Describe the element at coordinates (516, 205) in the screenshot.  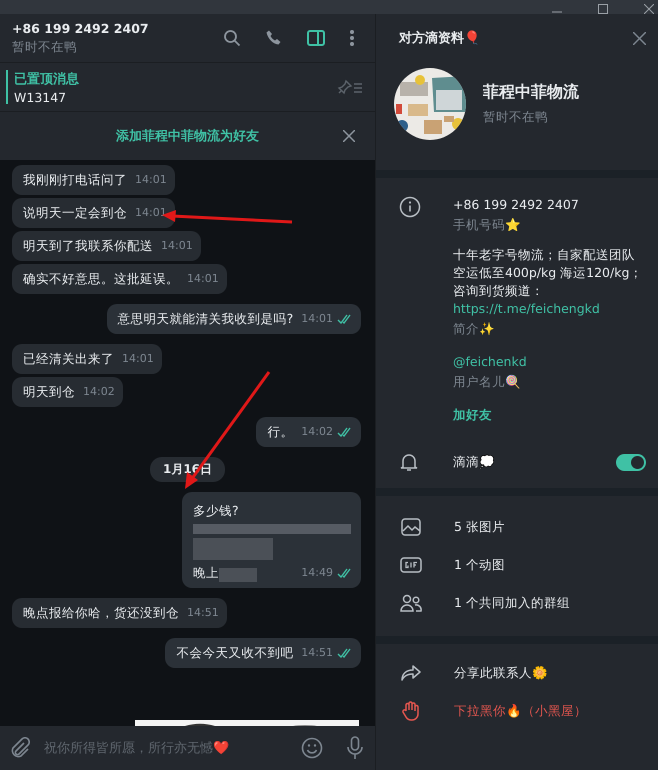
I see `phone-number: +86 199 2492 2407` at that location.